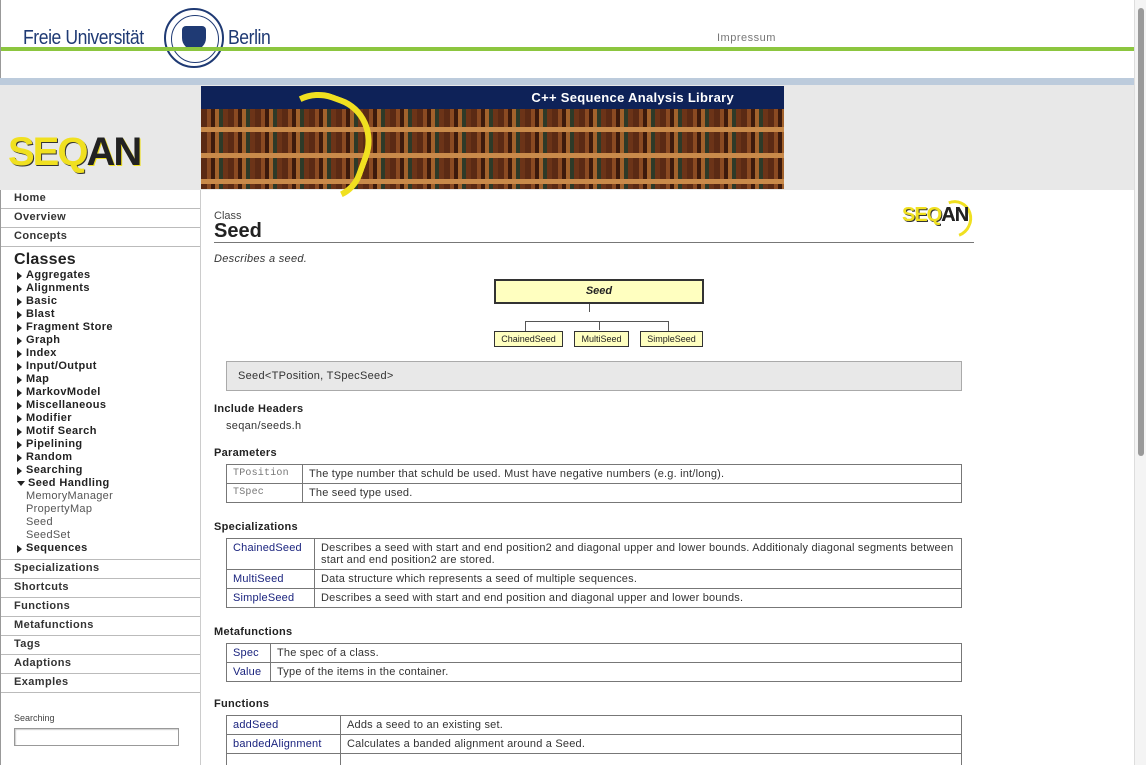 The width and height of the screenshot is (1146, 765). I want to click on search-input, so click(96, 737).